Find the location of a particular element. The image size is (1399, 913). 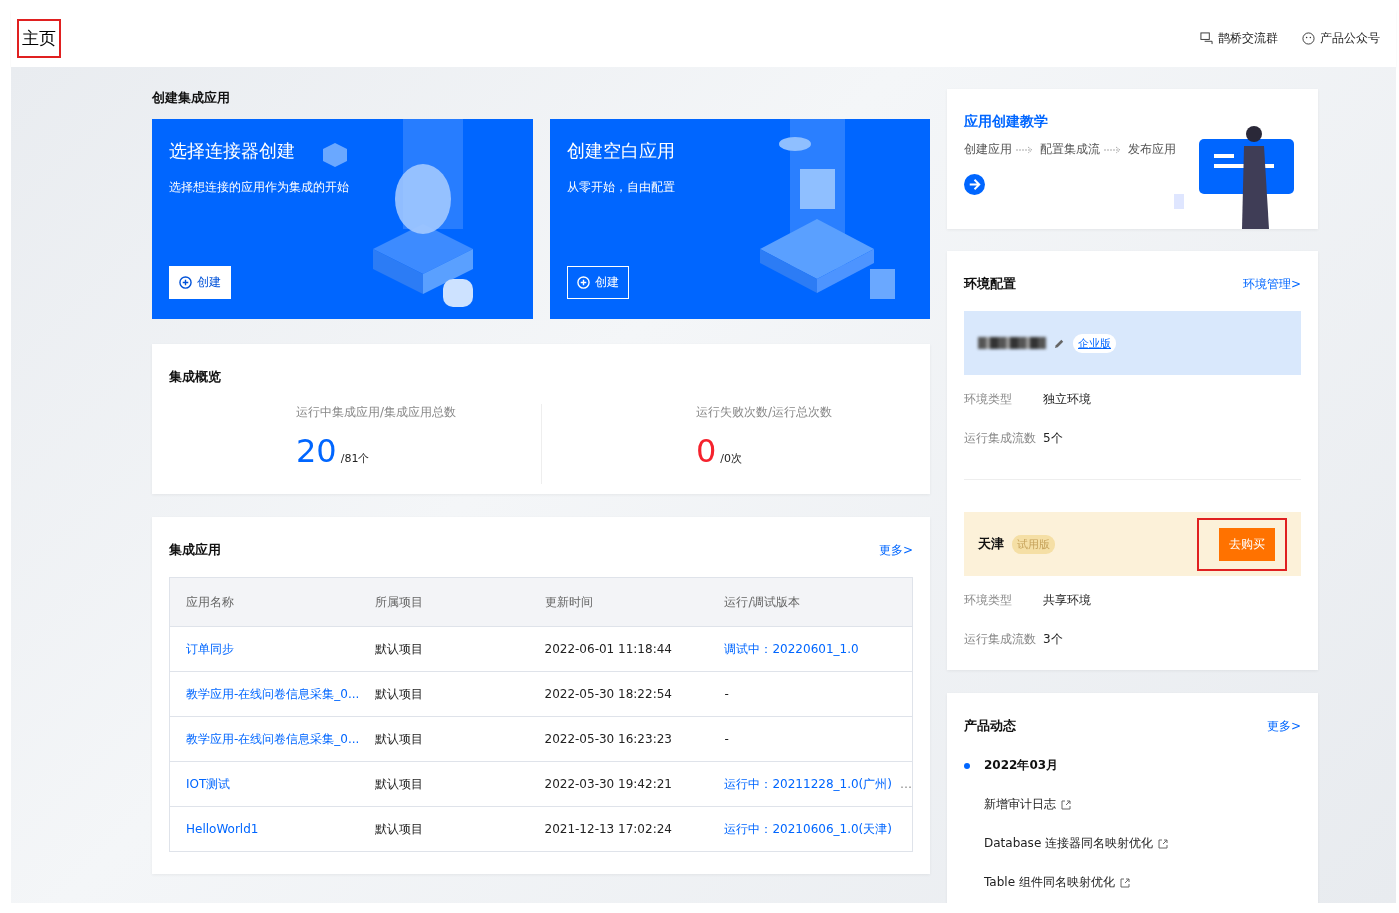

tier-badge: 试用版 is located at coordinates (1033, 544).